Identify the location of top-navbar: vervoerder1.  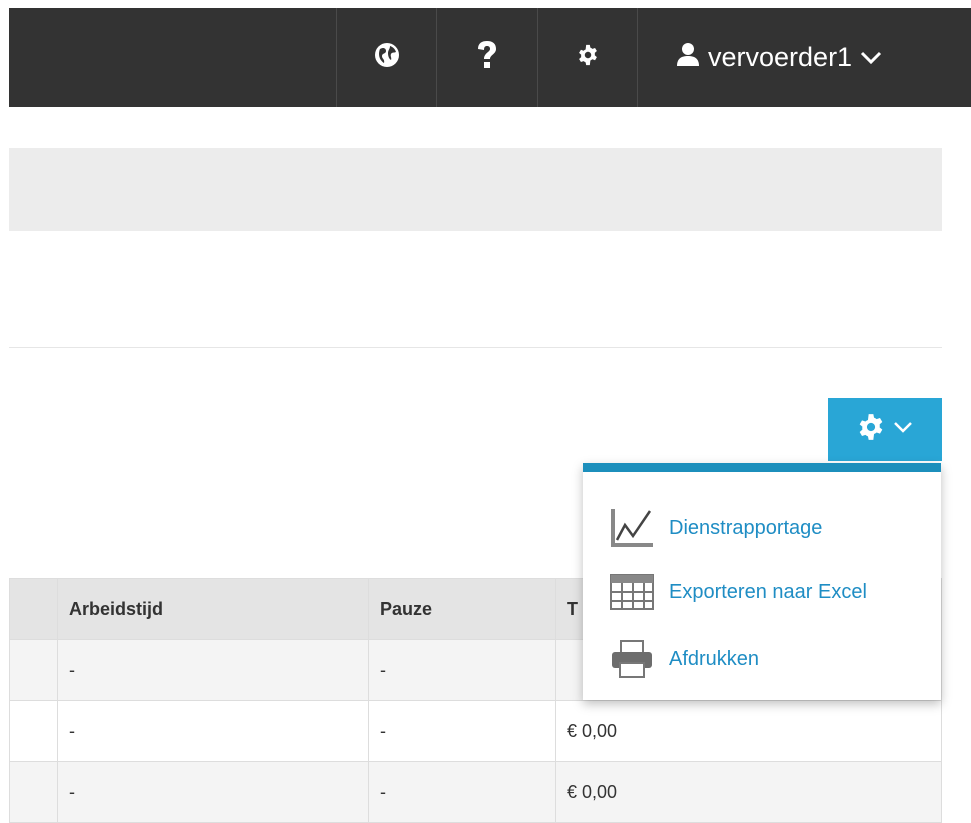
(485, 53).